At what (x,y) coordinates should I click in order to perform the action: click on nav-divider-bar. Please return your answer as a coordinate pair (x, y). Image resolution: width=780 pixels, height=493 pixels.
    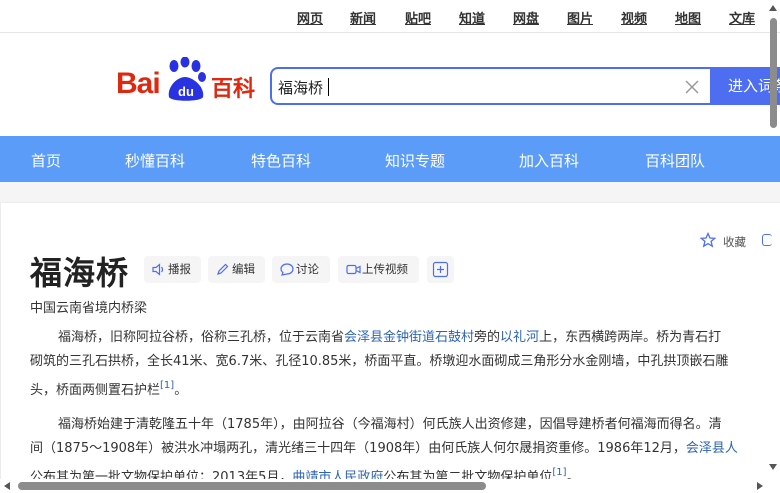
    Looking at the image, I should click on (390, 192).